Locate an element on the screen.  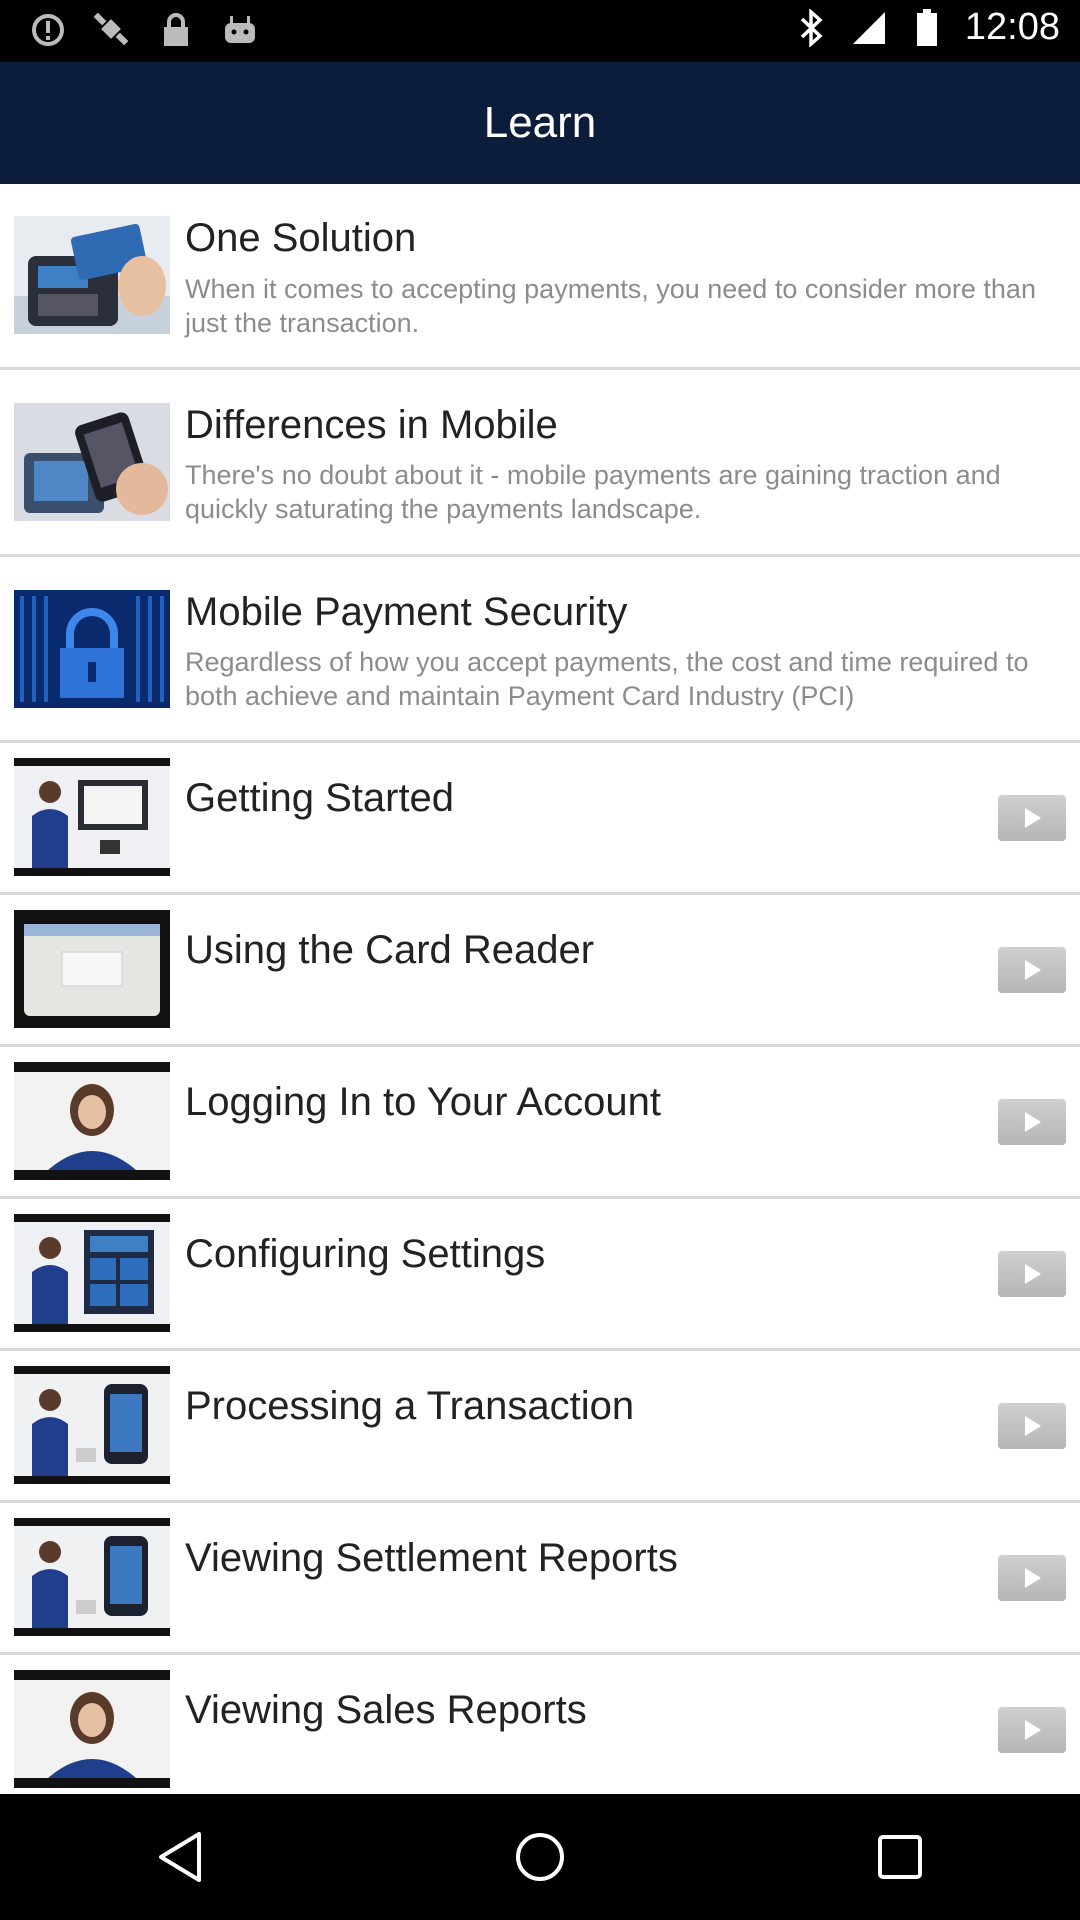
thumbnail-video-configuring-settings is located at coordinates (92, 1273).